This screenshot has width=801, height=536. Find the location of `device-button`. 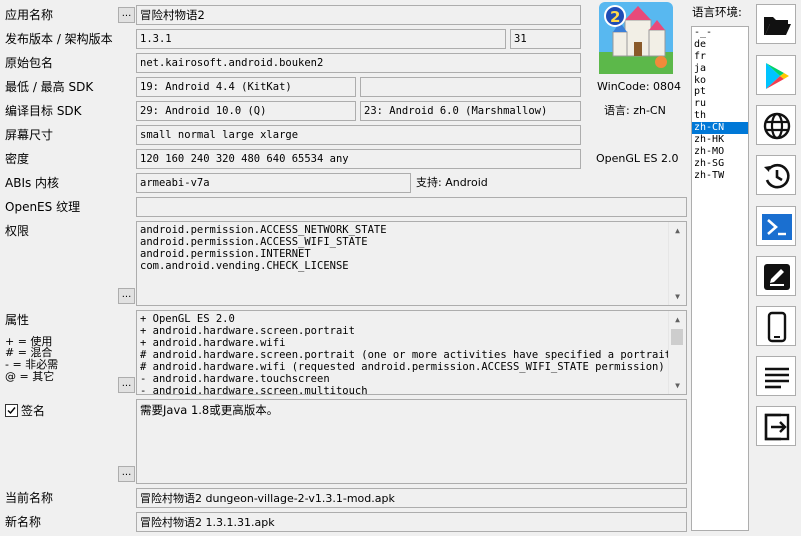

device-button is located at coordinates (776, 326).